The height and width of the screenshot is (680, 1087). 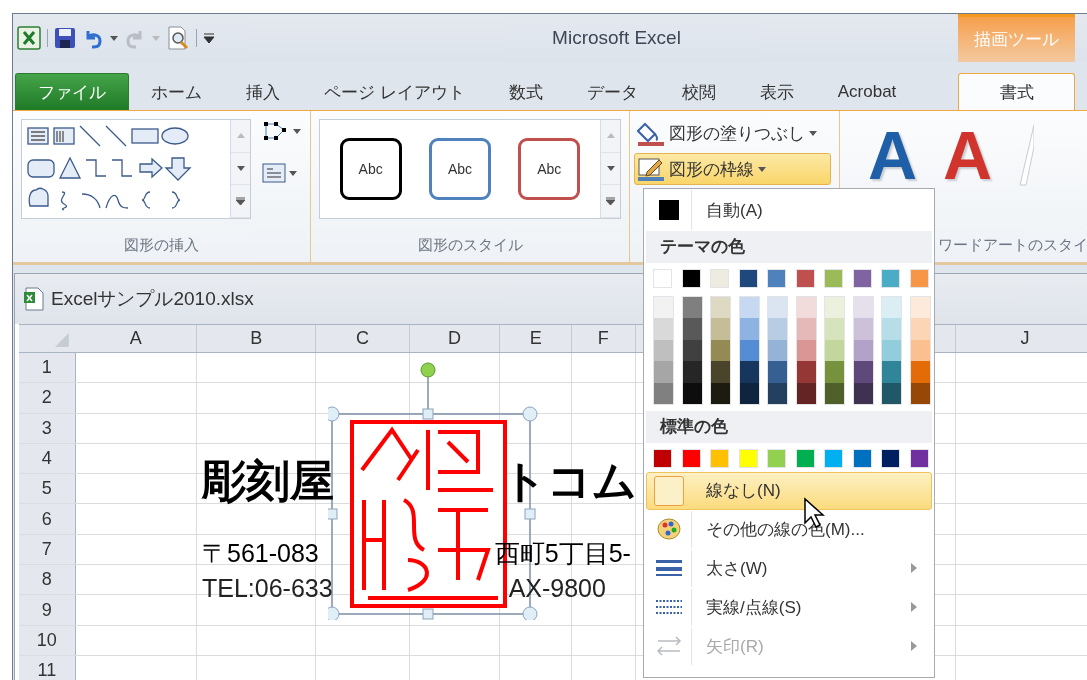 I want to click on automatic-color-item: 自動(A), so click(x=789, y=210).